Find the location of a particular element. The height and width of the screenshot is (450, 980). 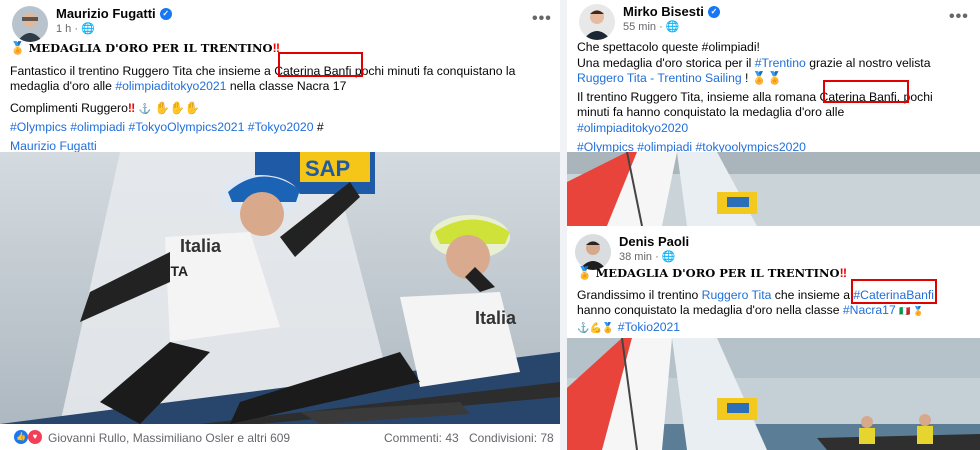

anchor-icon: ⚓💪🏅 is located at coordinates (596, 328).